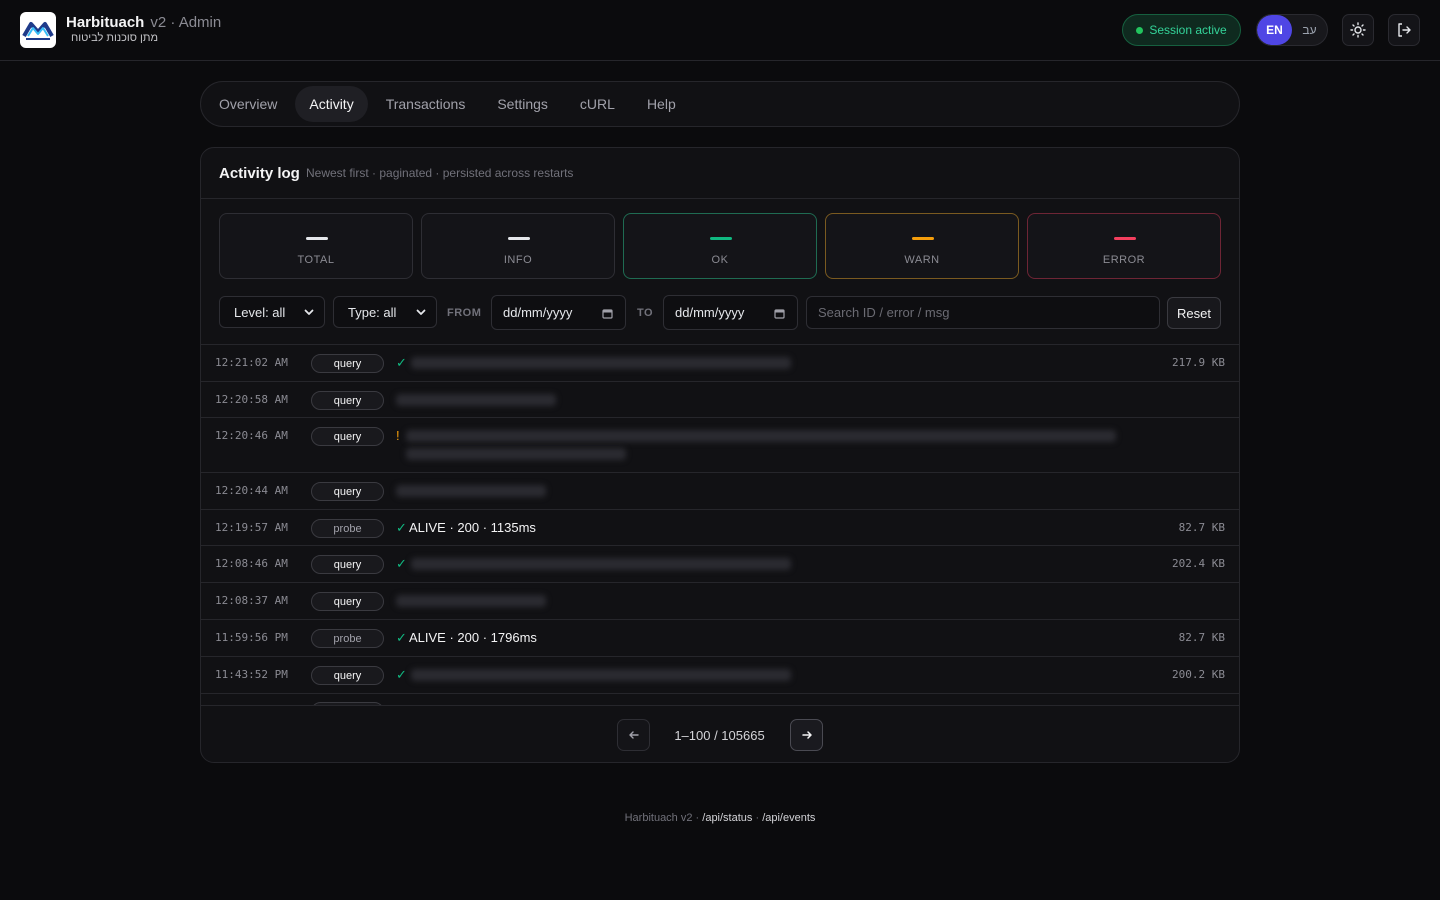  Describe the element at coordinates (347, 703) in the screenshot. I see `log-type-badge` at that location.